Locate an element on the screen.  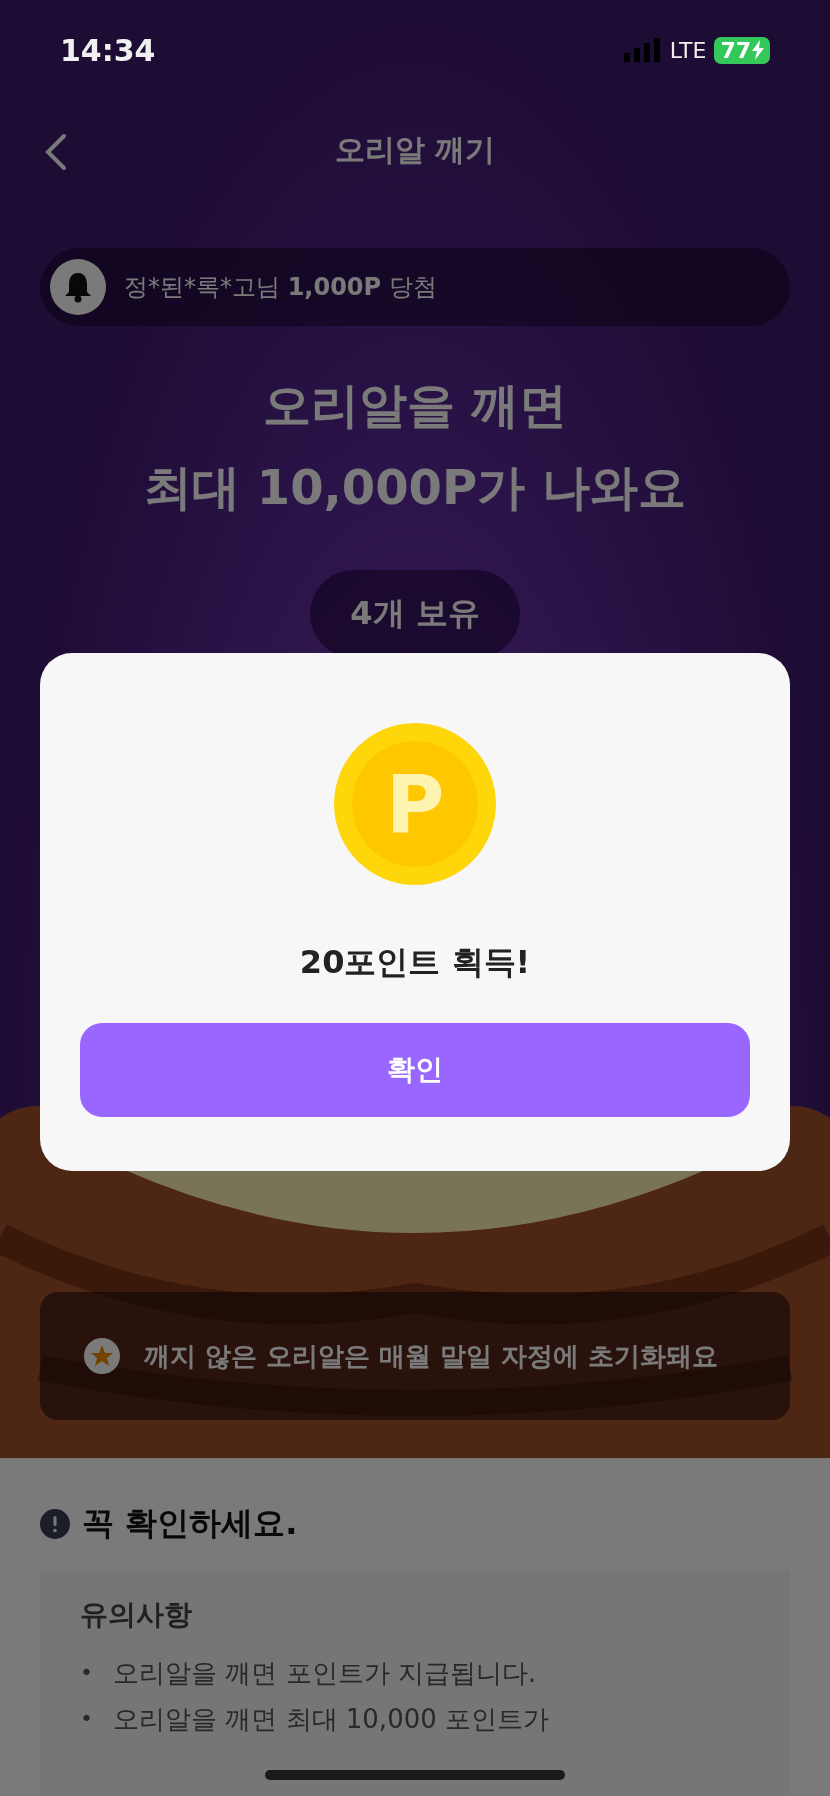
headline-text: 최대 10,000P가 나와요 is located at coordinates (415, 487).